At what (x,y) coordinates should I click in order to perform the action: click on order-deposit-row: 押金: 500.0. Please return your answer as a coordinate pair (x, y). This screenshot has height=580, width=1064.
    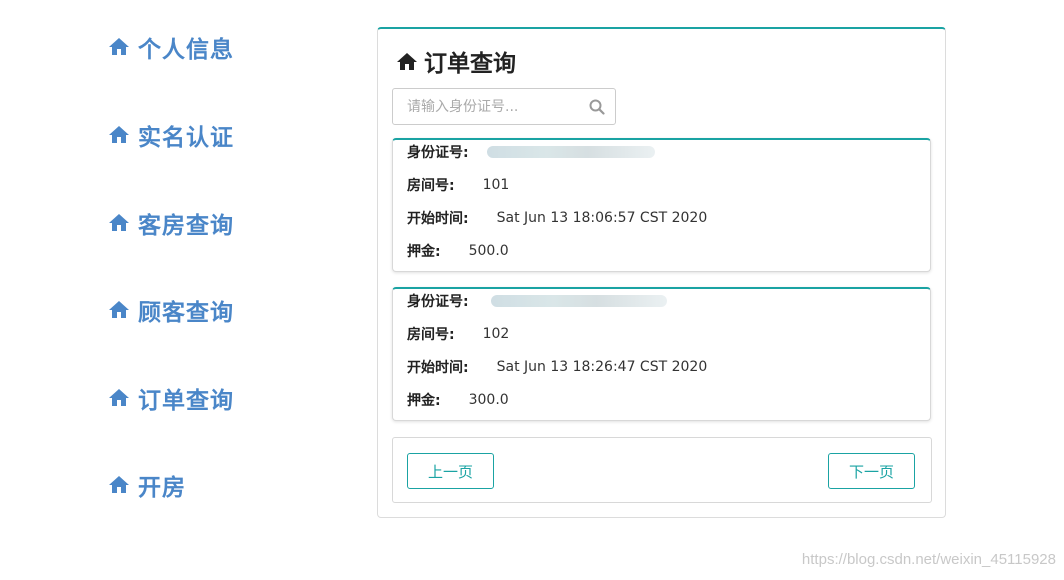
    Looking at the image, I should click on (458, 251).